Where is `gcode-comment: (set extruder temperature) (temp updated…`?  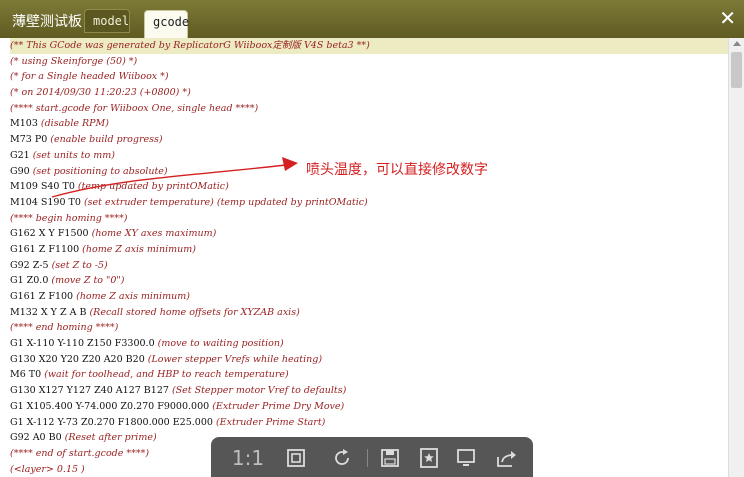
gcode-comment: (set extruder temperature) (temp updated… is located at coordinates (225, 202).